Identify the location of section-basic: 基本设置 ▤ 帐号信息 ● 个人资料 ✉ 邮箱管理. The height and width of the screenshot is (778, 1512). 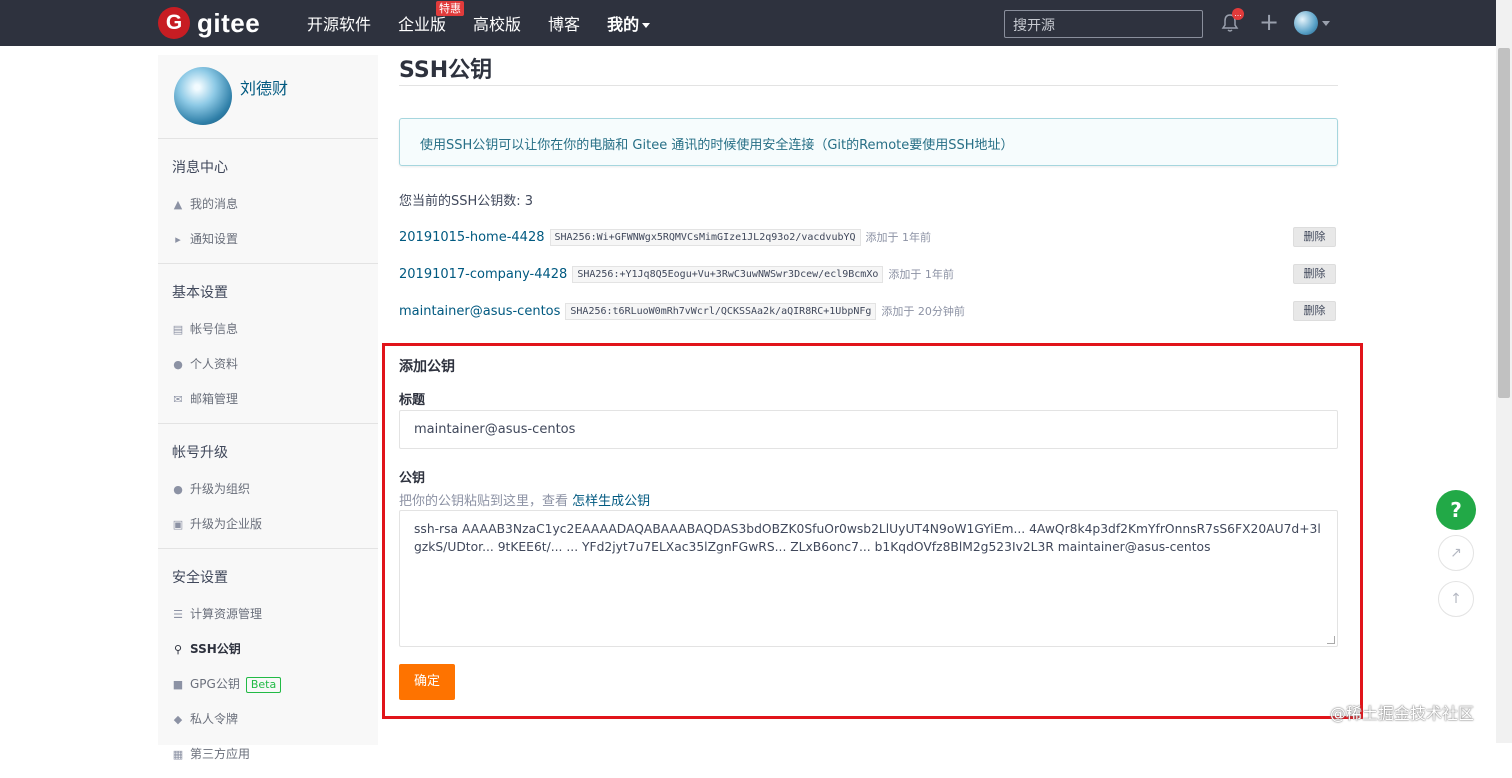
(268, 344).